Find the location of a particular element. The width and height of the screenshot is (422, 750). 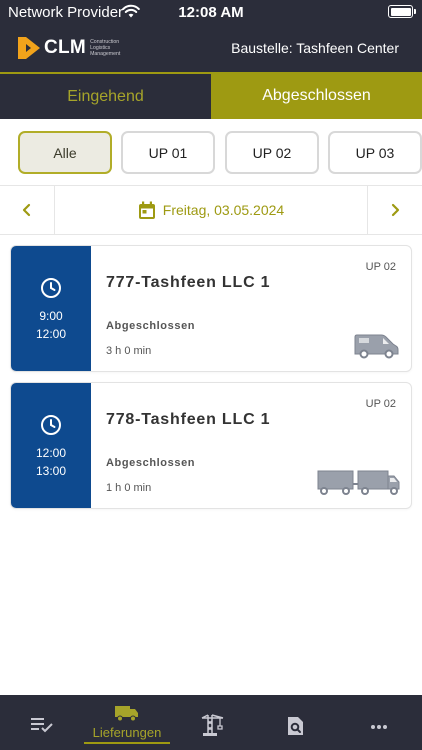

site-label: Baustelle: Tashfeen Center is located at coordinates (315, 48).